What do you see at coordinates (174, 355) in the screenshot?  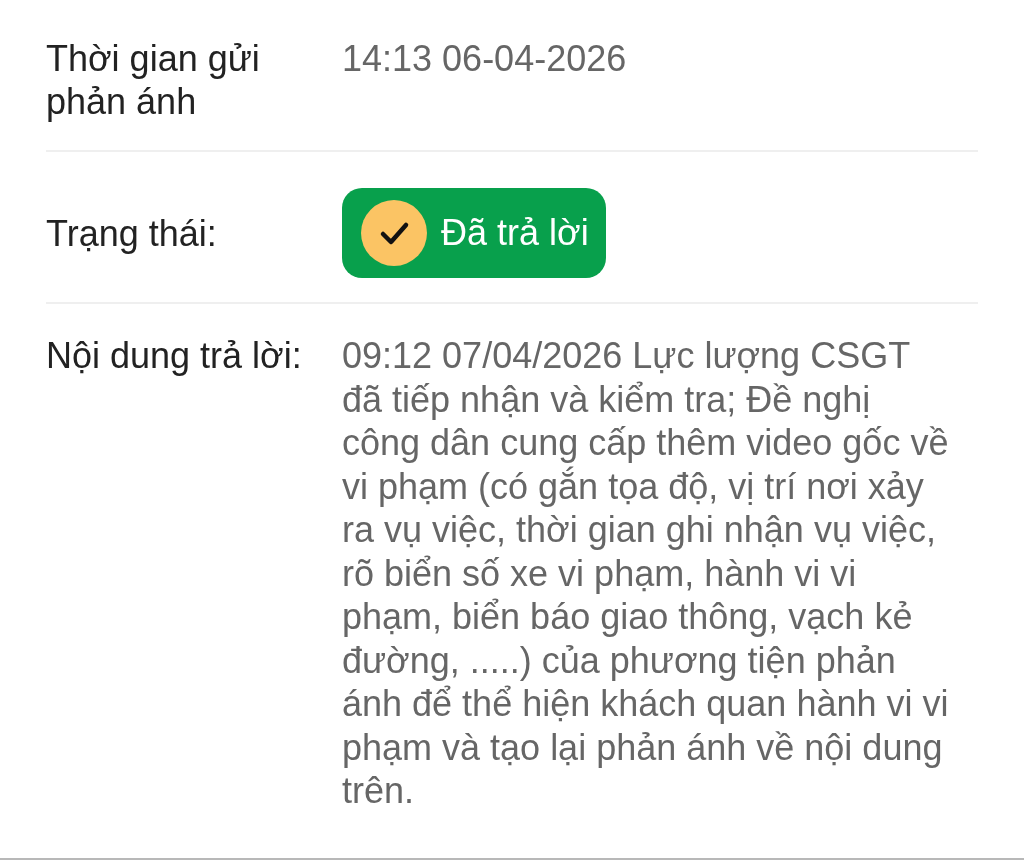 I see `field-label: Nội dung trả lời:` at bounding box center [174, 355].